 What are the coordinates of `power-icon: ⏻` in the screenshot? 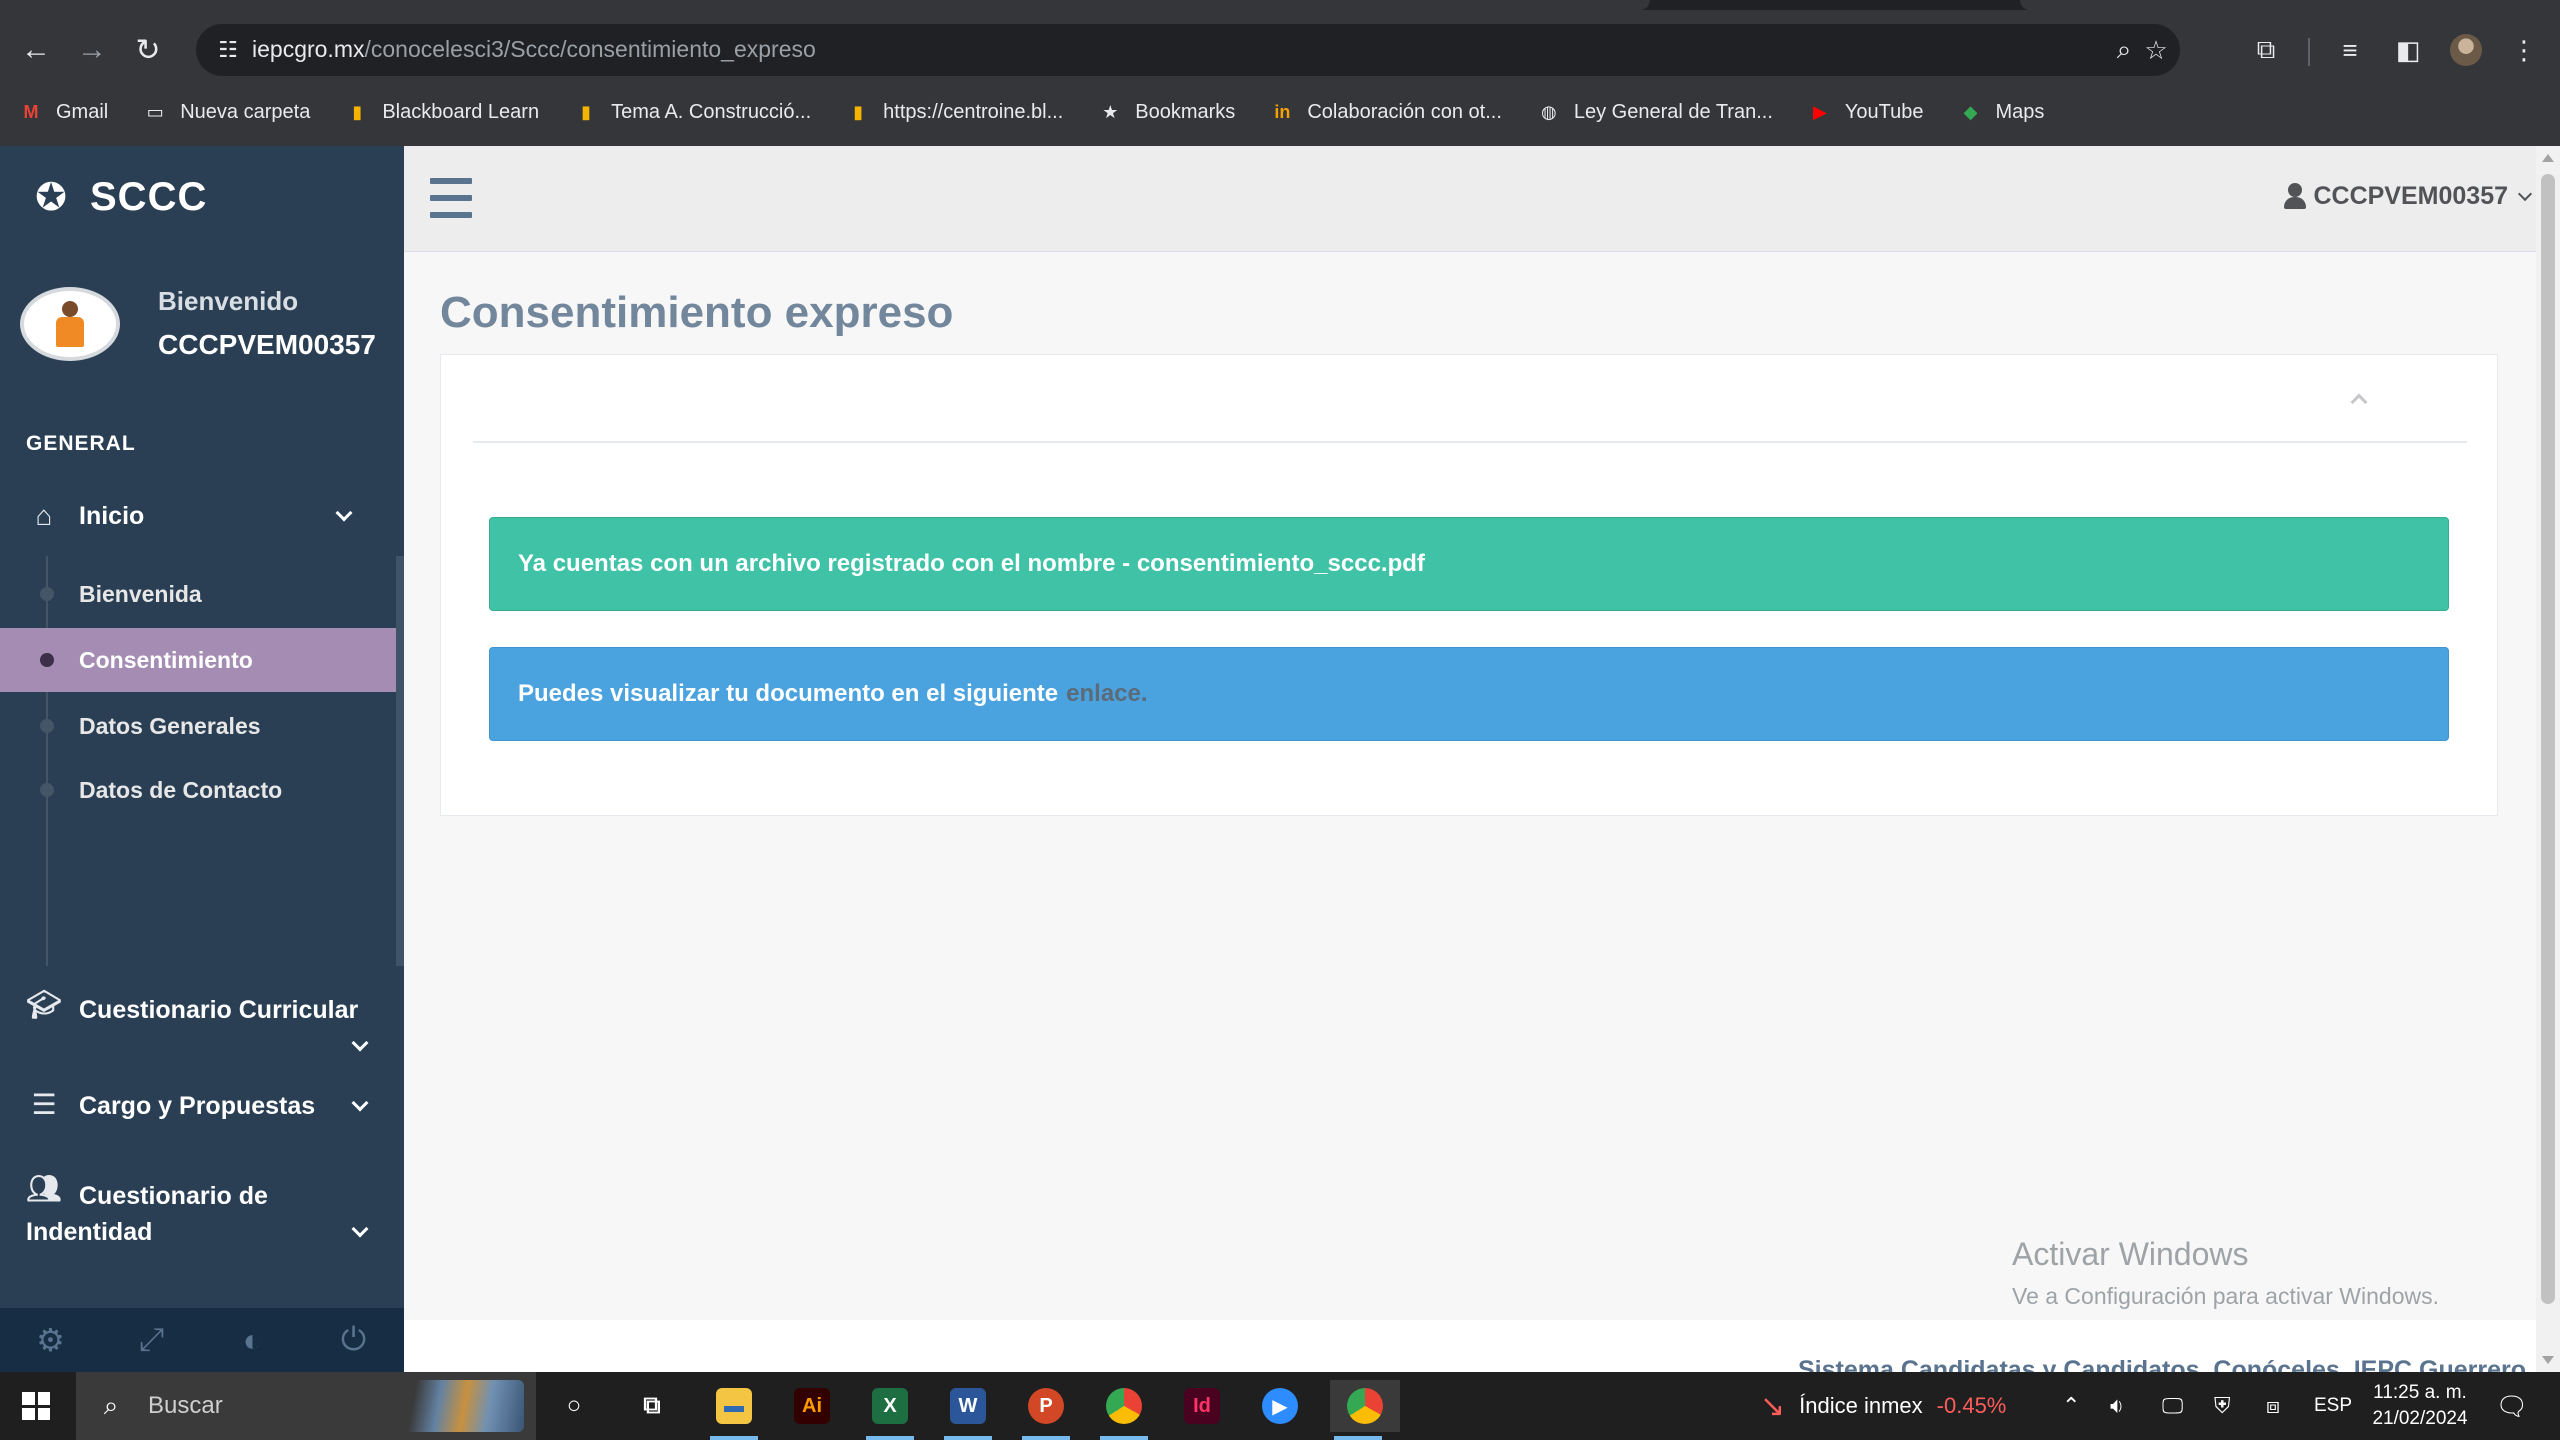 It's located at (353, 1340).